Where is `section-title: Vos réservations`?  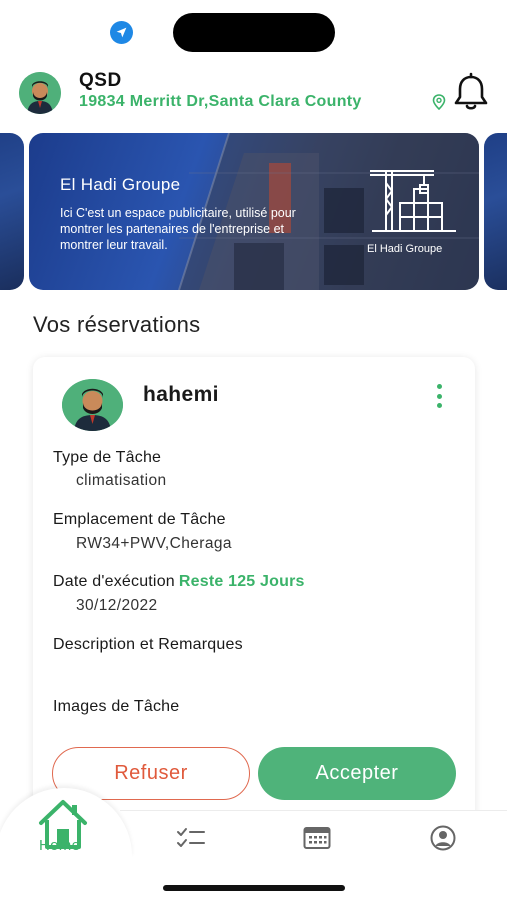
section-title: Vos réservations is located at coordinates (117, 324).